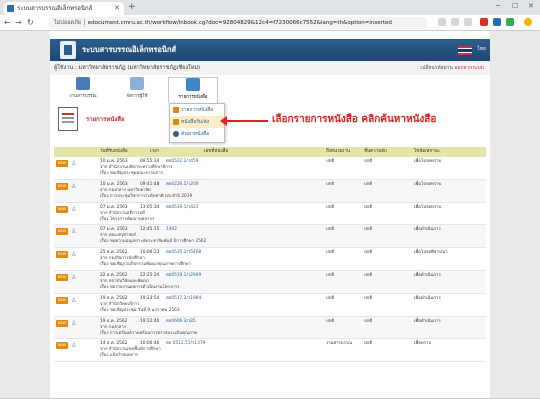 The image size is (540, 405). Describe the element at coordinates (185, 344) in the screenshot. I see `cell-book-number: ศธ 0512.51/ว1379` at that location.